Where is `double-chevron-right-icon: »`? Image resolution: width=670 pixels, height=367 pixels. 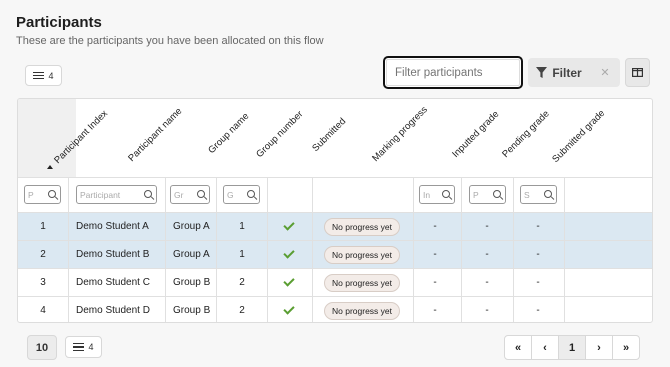
double-chevron-right-icon: » is located at coordinates (626, 347).